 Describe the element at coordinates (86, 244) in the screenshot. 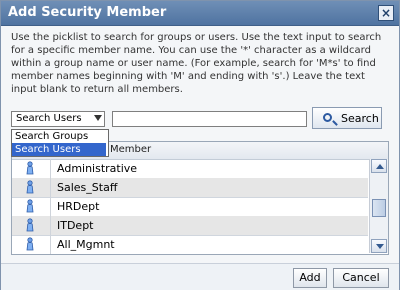

I see `member-name: All_Mgmnt` at that location.